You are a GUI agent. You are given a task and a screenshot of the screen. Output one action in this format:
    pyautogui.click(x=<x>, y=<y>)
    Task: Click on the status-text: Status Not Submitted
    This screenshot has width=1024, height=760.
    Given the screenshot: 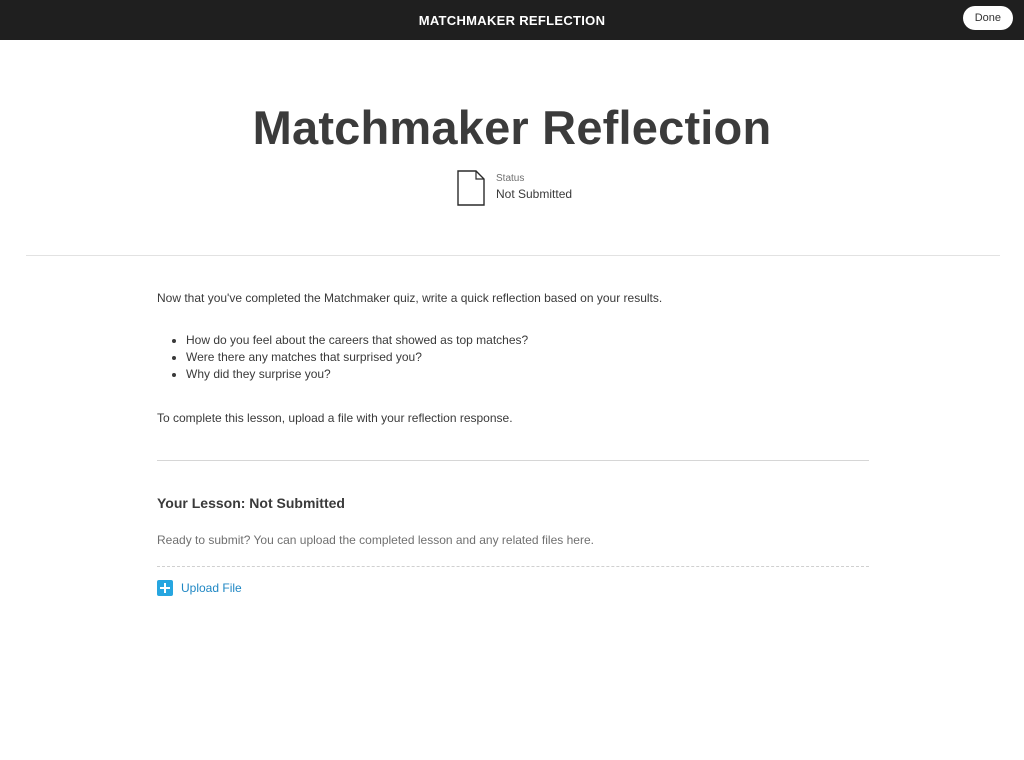 What is the action you would take?
    pyautogui.click(x=534, y=186)
    